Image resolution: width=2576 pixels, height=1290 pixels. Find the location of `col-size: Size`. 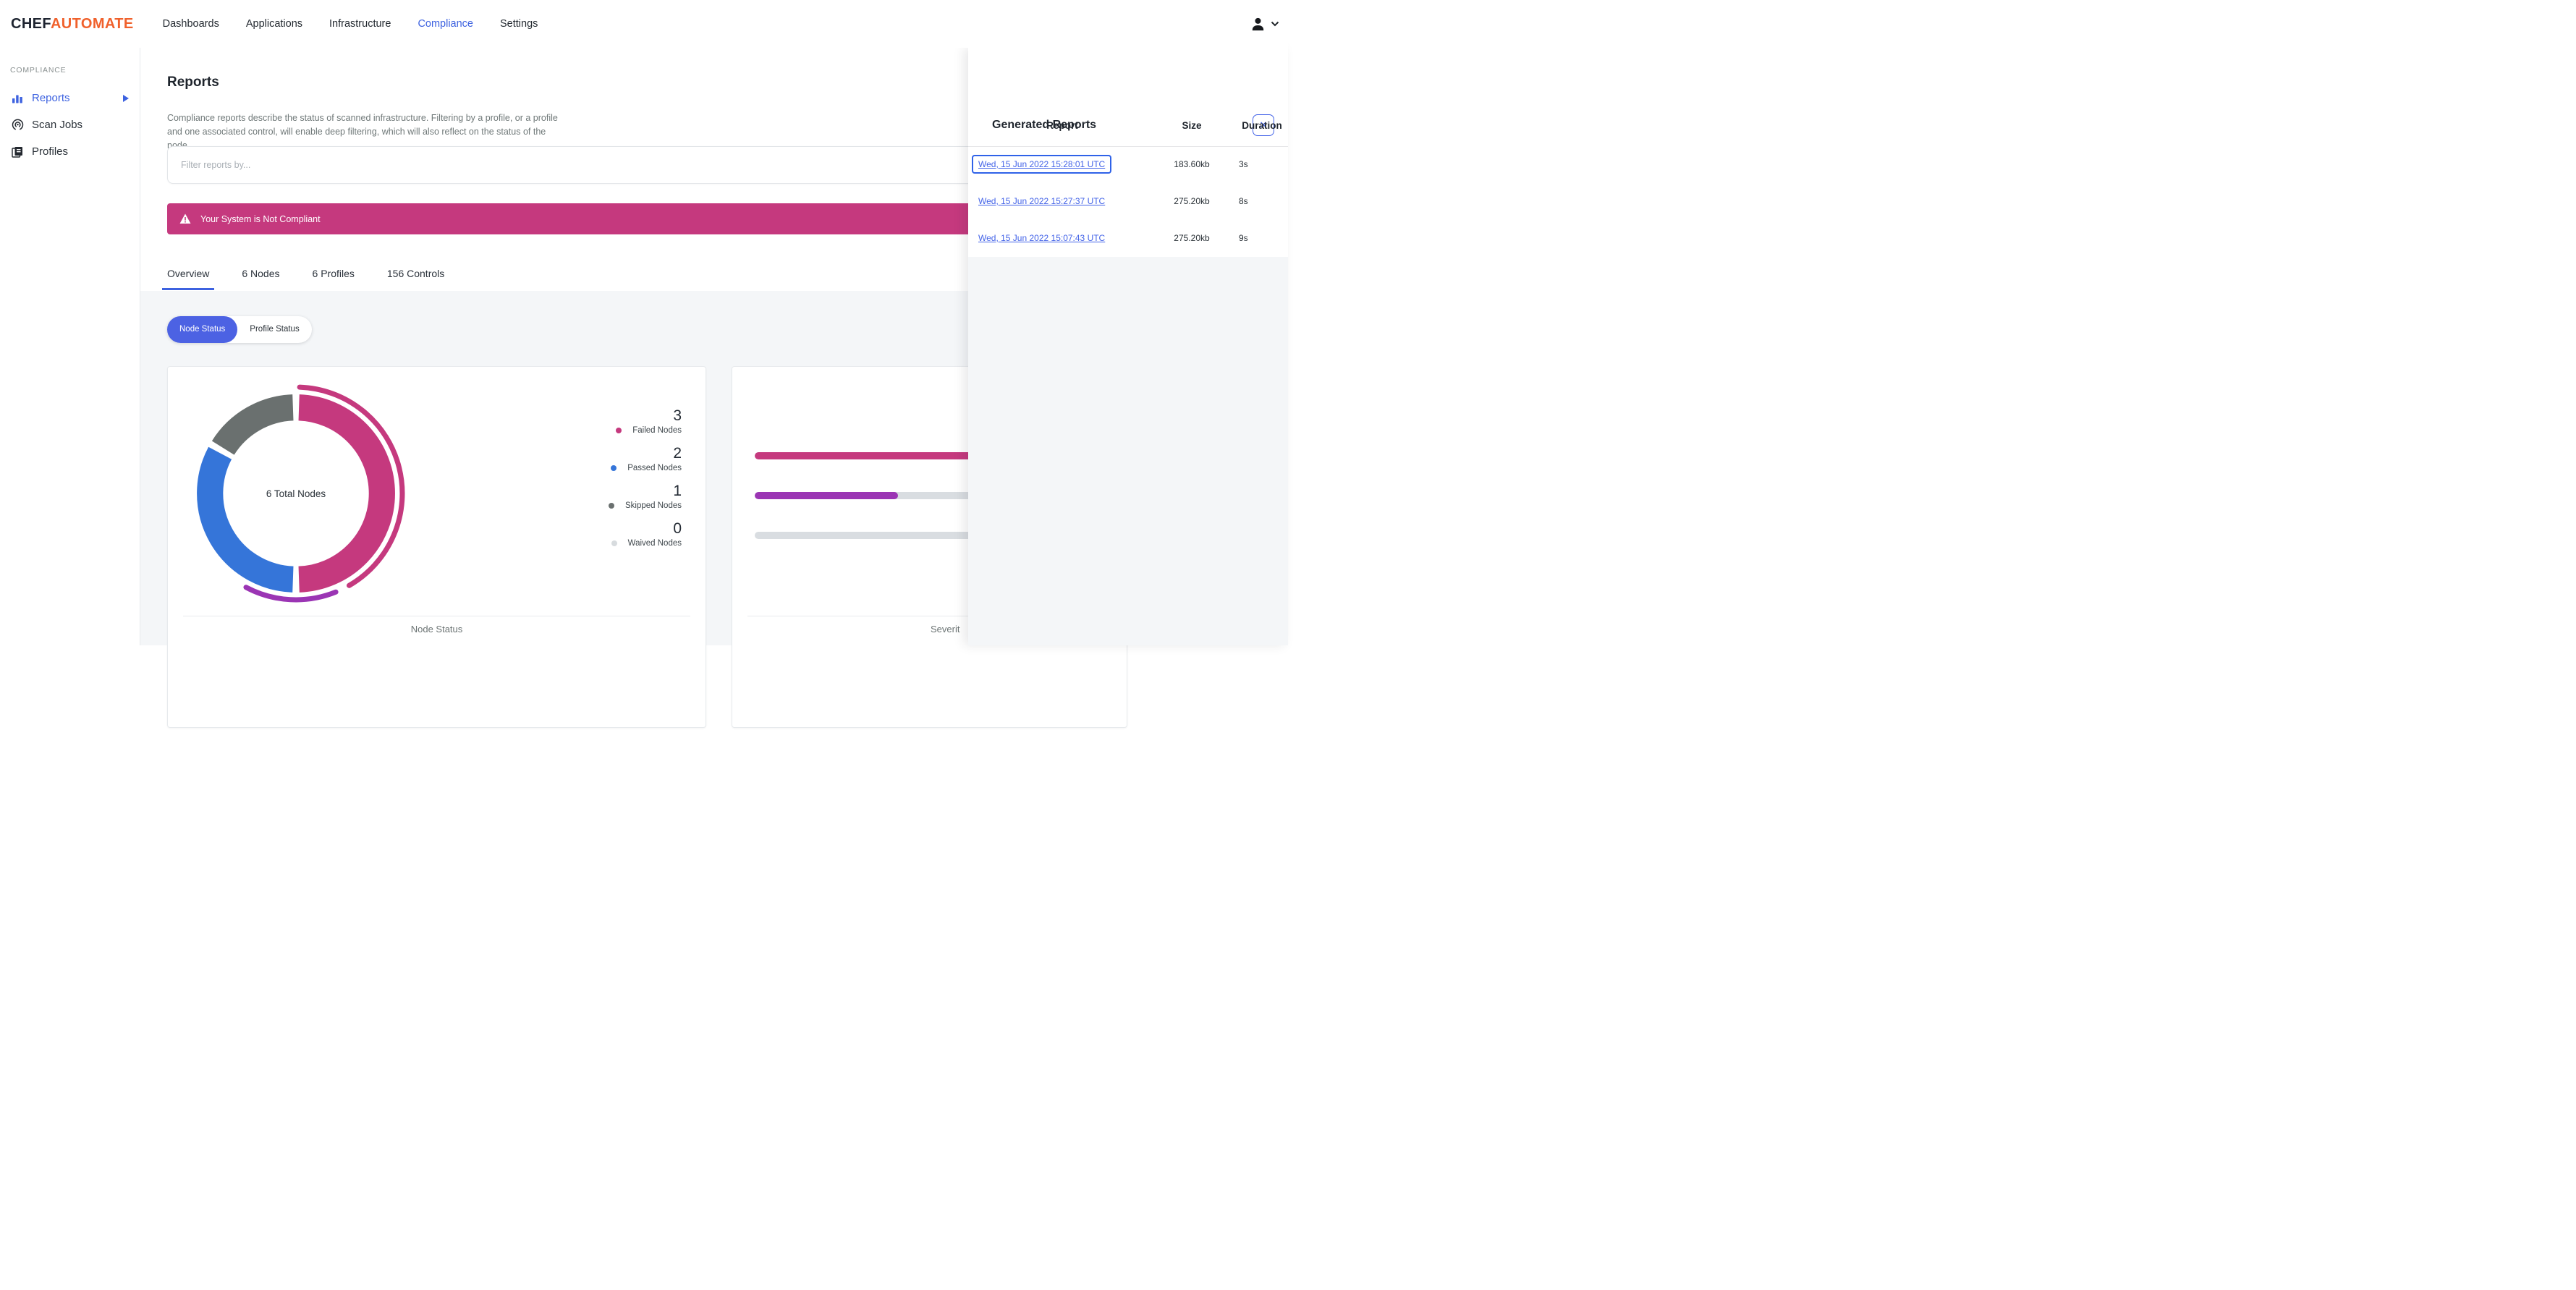

col-size: Size is located at coordinates (1192, 125).